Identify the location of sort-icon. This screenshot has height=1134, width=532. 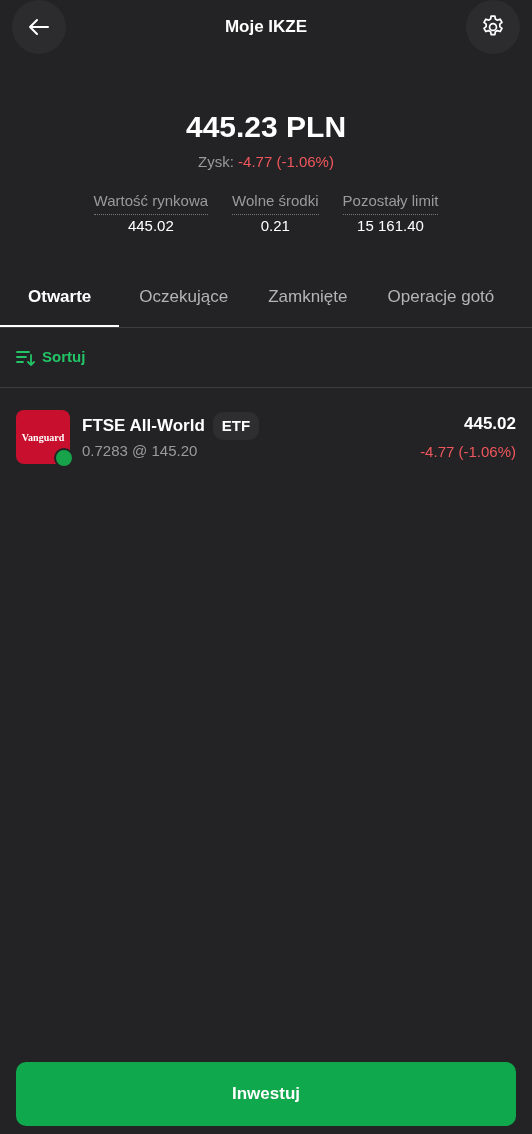
(26, 357).